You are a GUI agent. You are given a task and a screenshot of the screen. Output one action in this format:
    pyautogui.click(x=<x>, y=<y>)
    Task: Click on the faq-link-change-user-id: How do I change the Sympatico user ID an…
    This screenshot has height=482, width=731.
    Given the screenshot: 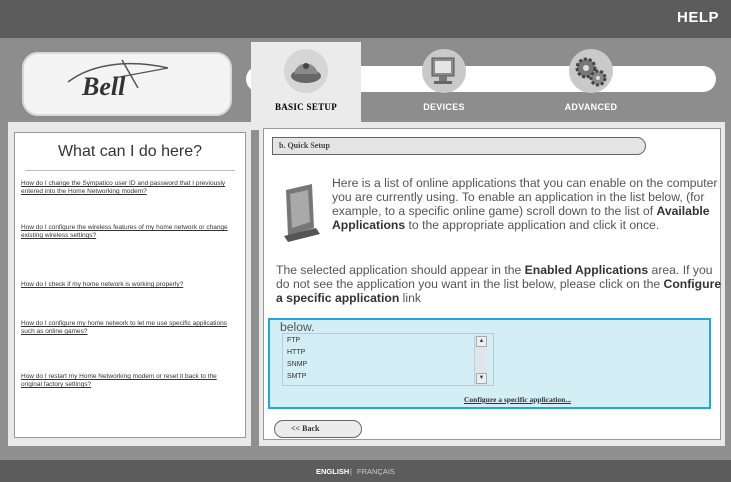 What is the action you would take?
    pyautogui.click(x=130, y=188)
    